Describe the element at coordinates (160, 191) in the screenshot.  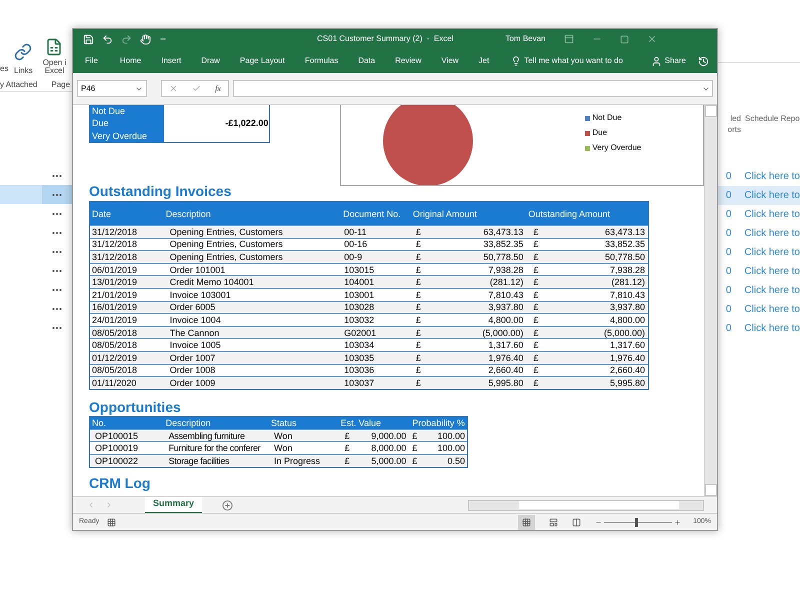
I see `section-title: Outstanding Invoices` at that location.